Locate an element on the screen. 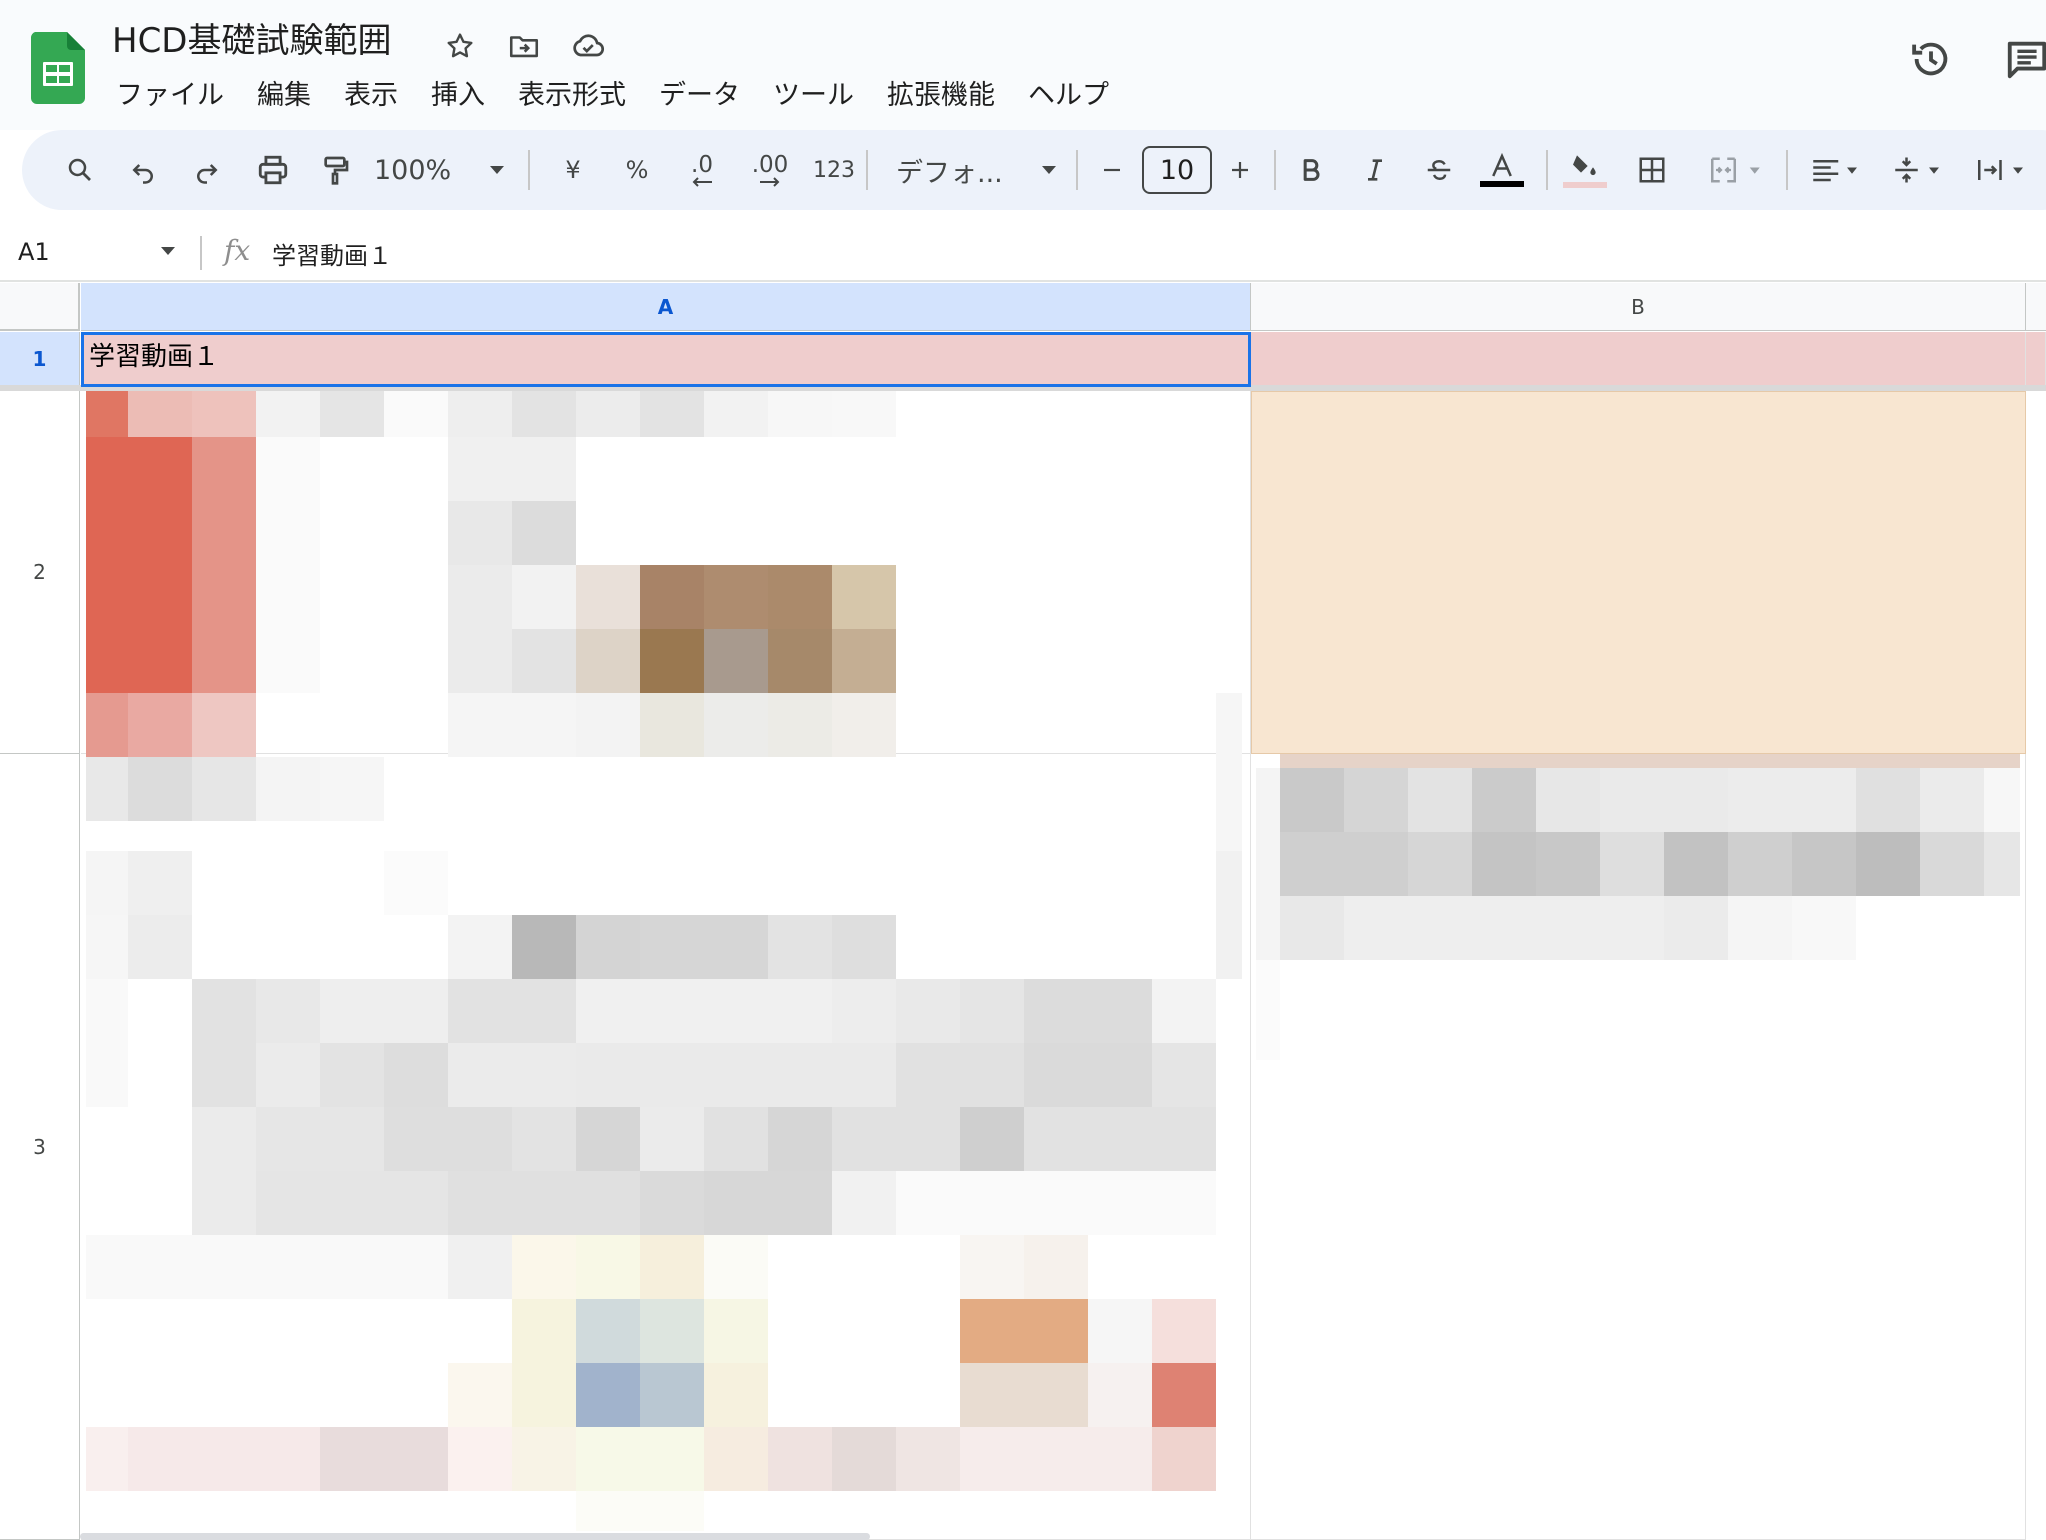  arrow-right-icon is located at coordinates (770, 182).